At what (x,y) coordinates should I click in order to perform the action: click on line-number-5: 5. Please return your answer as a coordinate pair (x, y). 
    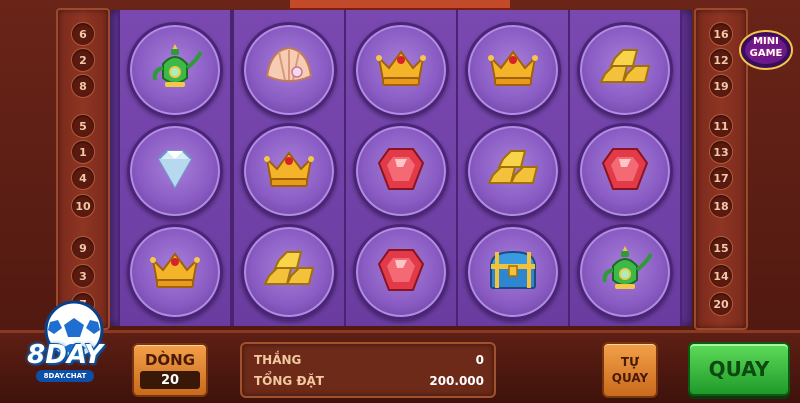
    Looking at the image, I should click on (83, 126).